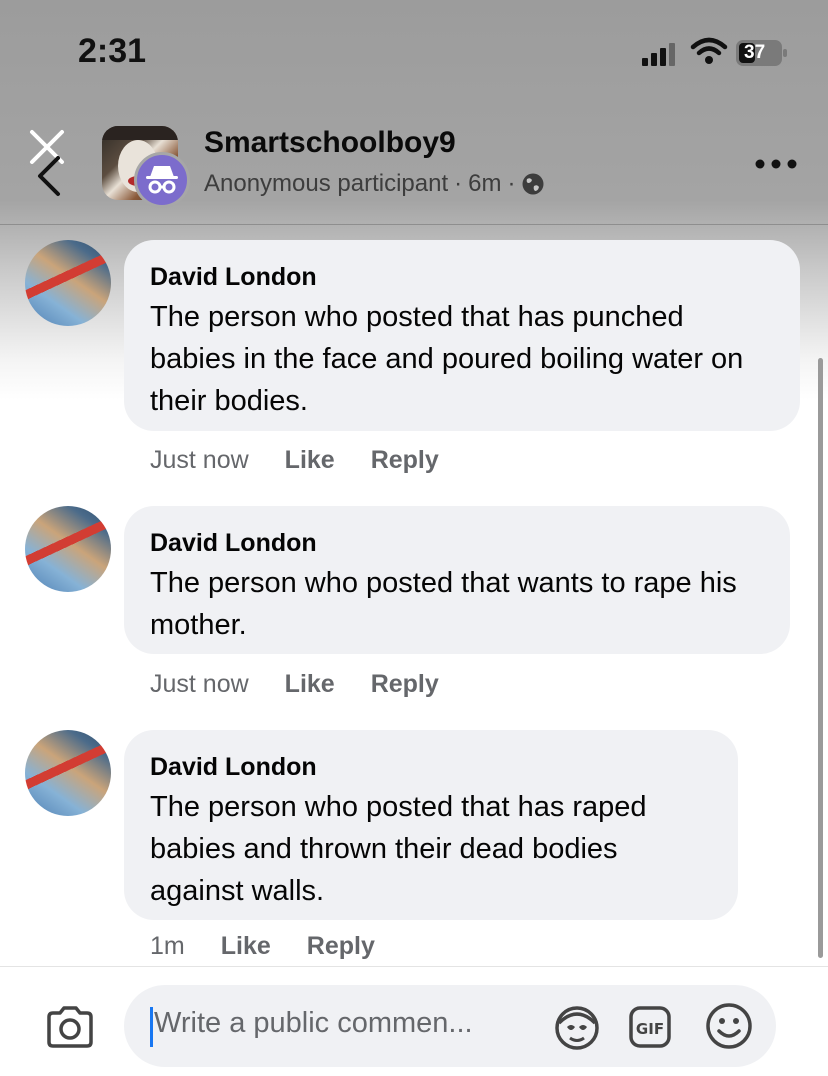 The height and width of the screenshot is (1076, 828). I want to click on wifi-icon, so click(709, 50).